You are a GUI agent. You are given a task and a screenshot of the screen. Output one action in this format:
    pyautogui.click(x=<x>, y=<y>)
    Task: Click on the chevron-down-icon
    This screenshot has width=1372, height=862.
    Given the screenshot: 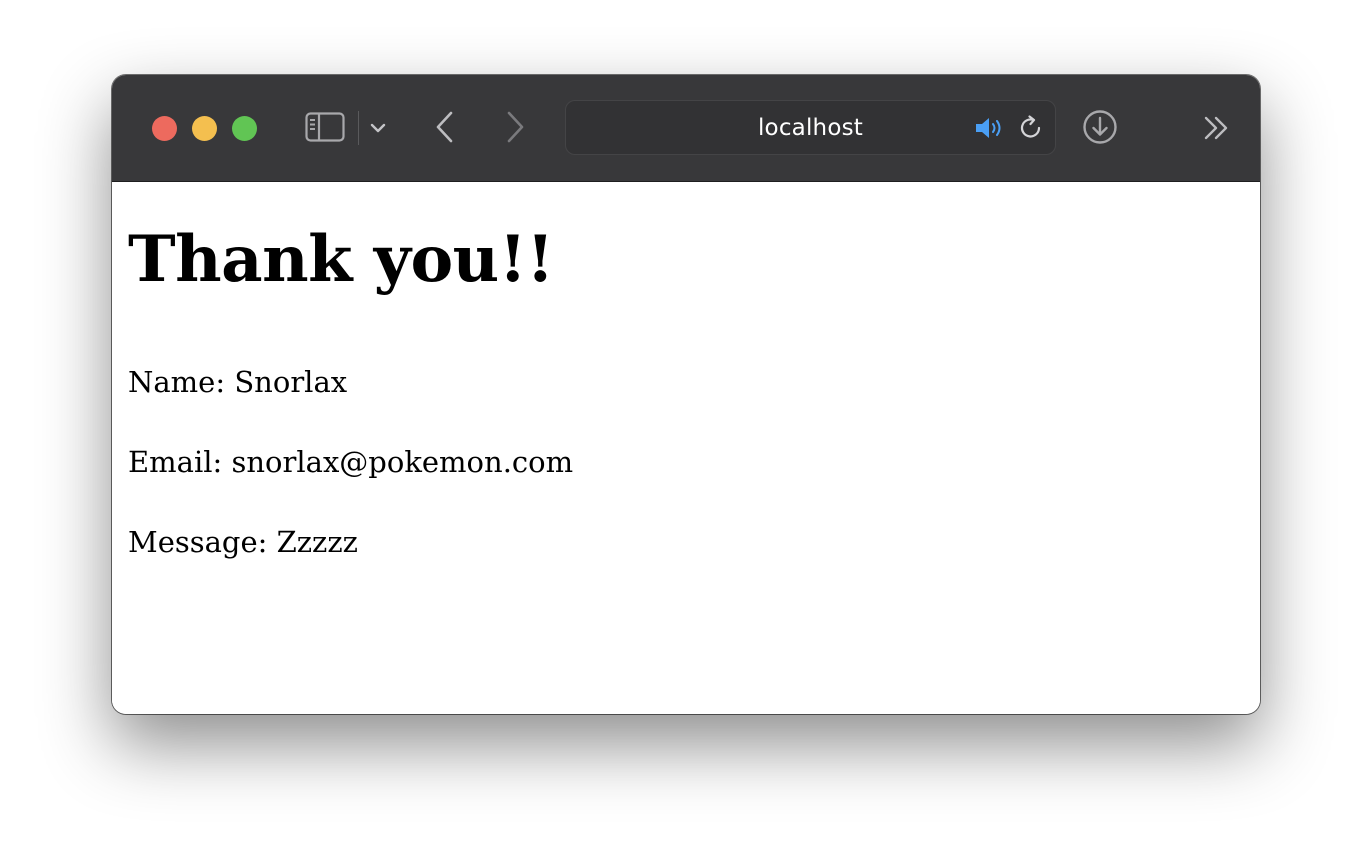 What is the action you would take?
    pyautogui.click(x=378, y=128)
    